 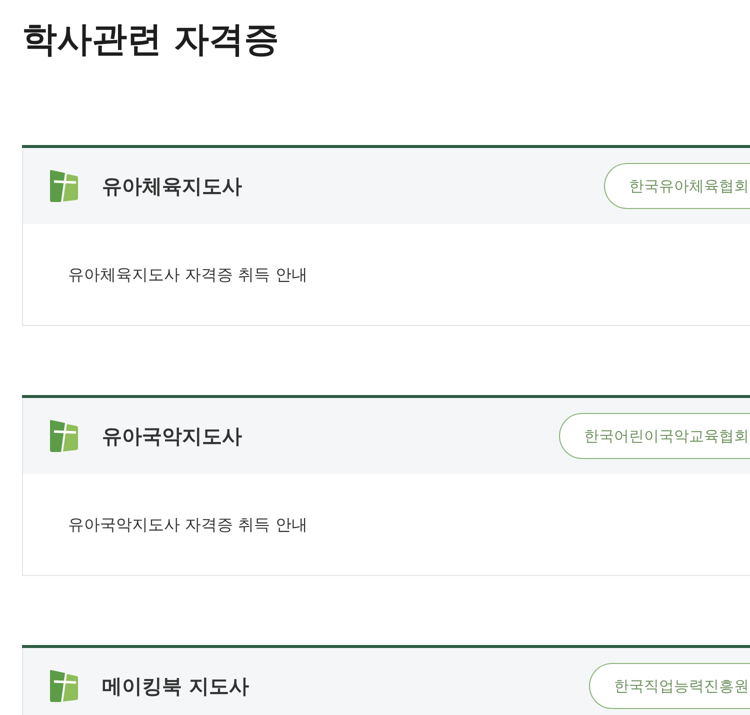 I want to click on certificate-description: 유아국악지도사 자격증 취득 안내, so click(x=188, y=525).